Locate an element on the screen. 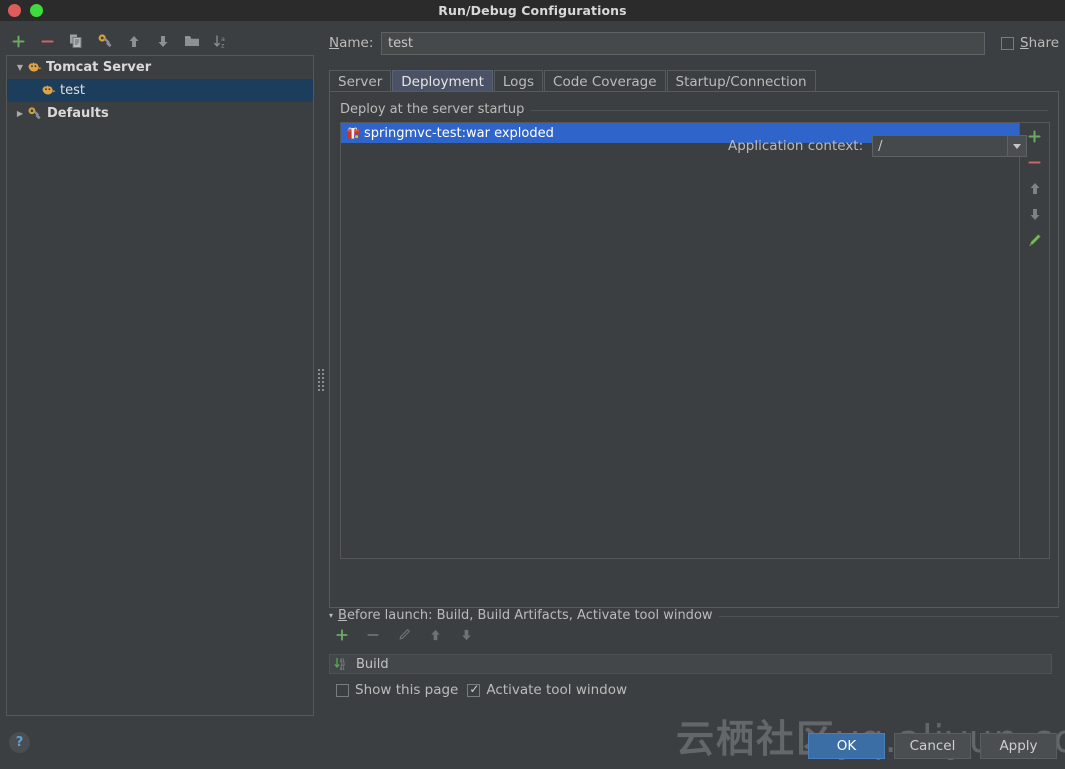 The width and height of the screenshot is (1065, 769). artifact-label: springmvc-test:war exploded is located at coordinates (459, 133).